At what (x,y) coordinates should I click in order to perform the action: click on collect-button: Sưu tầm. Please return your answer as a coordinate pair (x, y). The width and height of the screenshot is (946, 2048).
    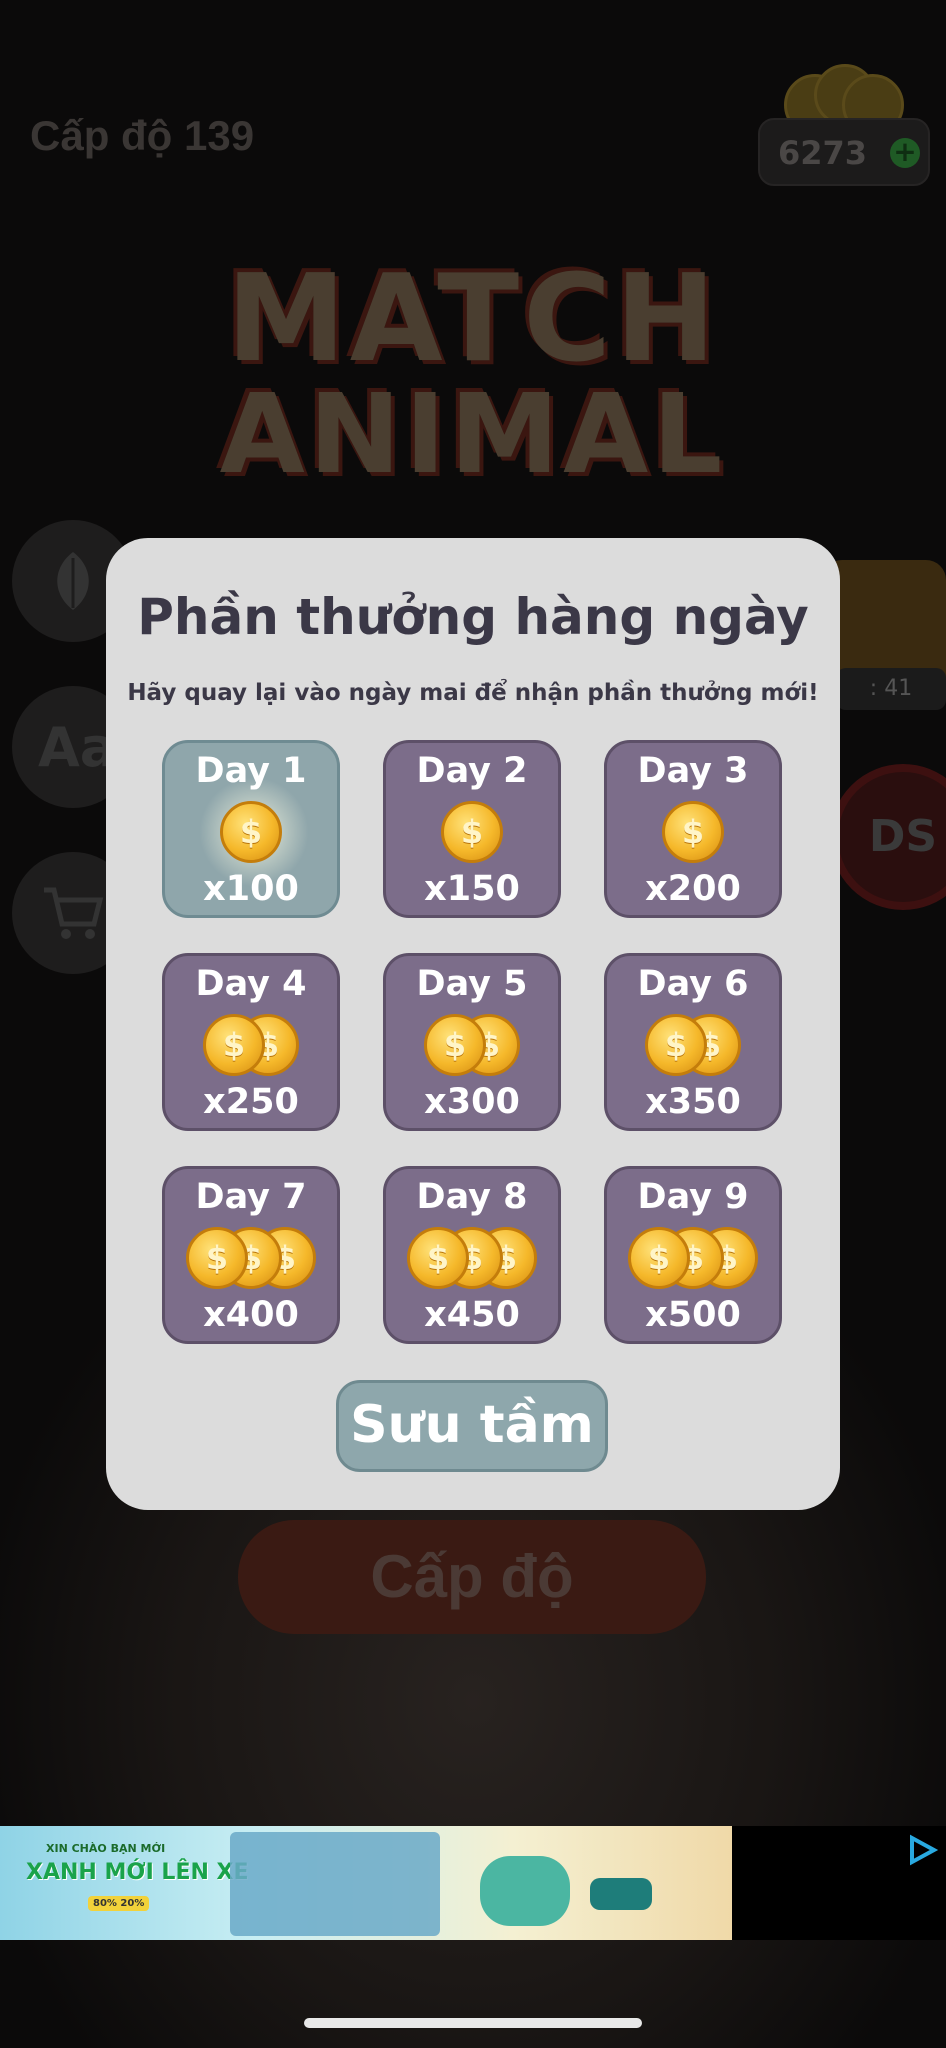
    Looking at the image, I should click on (472, 1426).